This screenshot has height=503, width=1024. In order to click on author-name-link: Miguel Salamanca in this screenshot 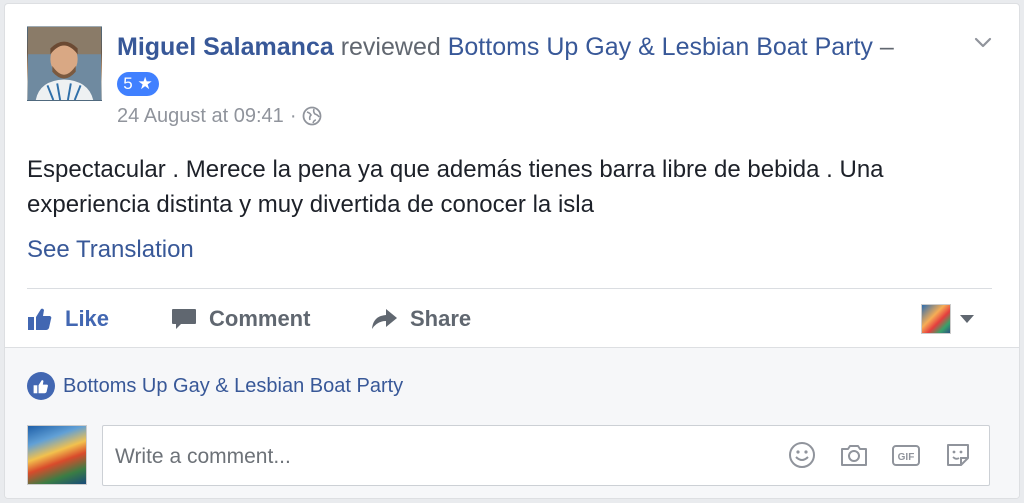, I will do `click(225, 47)`.